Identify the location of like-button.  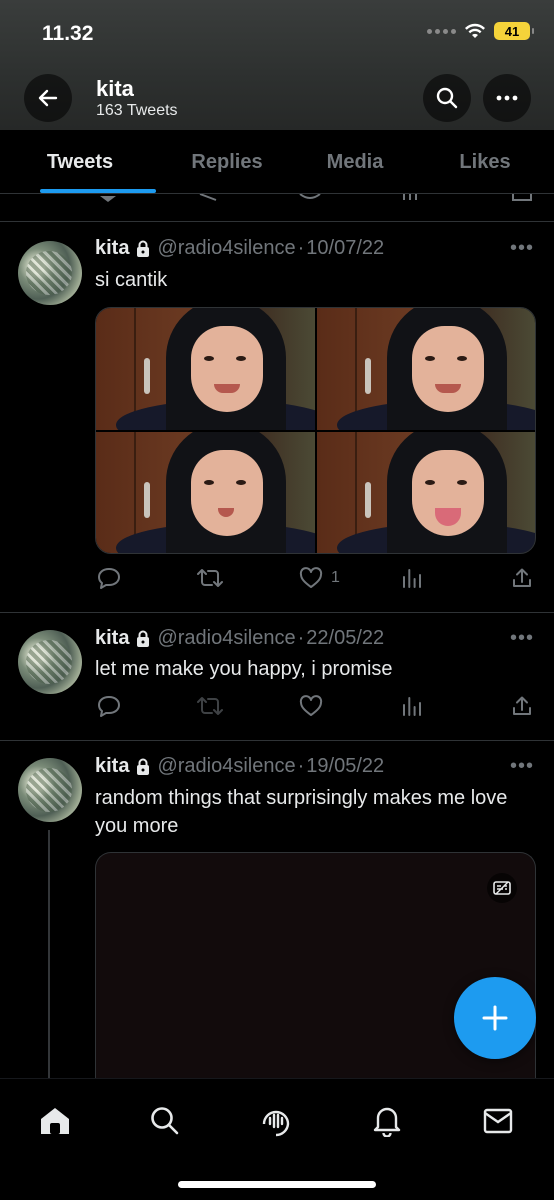
(311, 706).